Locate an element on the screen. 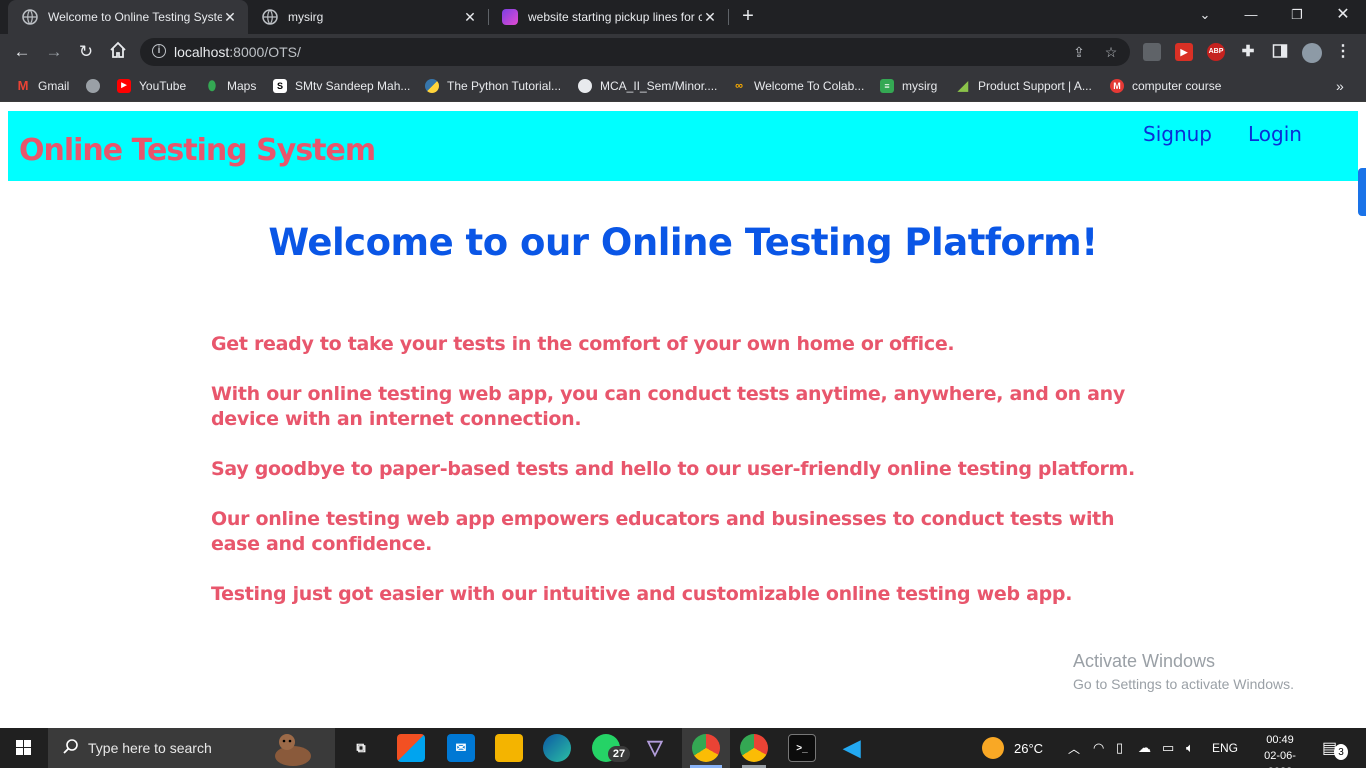  support-icon: ◢ is located at coordinates (963, 85).